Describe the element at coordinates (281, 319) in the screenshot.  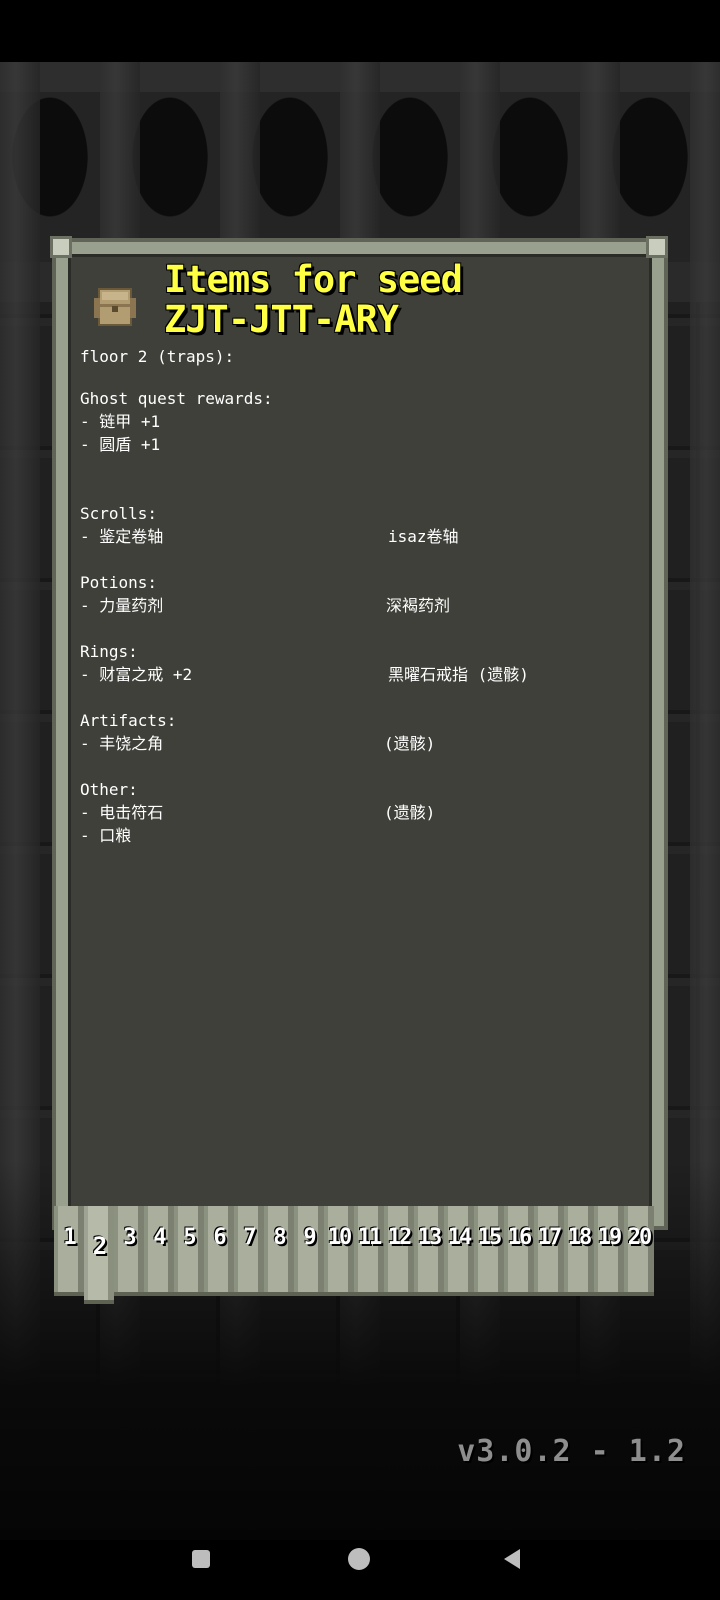
I see `seed-code: ZJT-JTT-ARY` at that location.